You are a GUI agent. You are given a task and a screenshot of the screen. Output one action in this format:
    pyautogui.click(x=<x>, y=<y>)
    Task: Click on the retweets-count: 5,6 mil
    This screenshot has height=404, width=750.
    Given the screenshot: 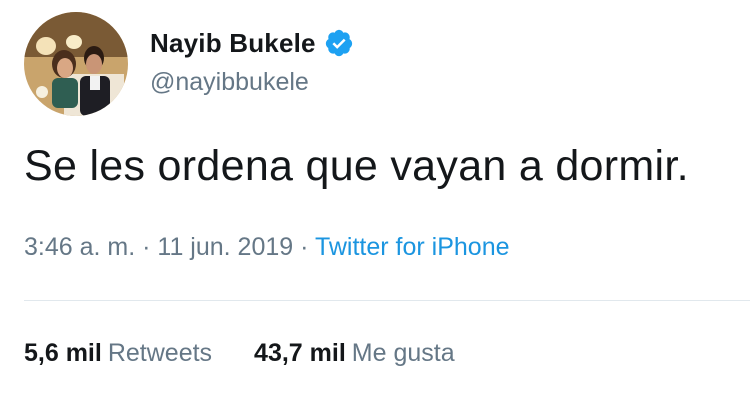 What is the action you would take?
    pyautogui.click(x=63, y=353)
    